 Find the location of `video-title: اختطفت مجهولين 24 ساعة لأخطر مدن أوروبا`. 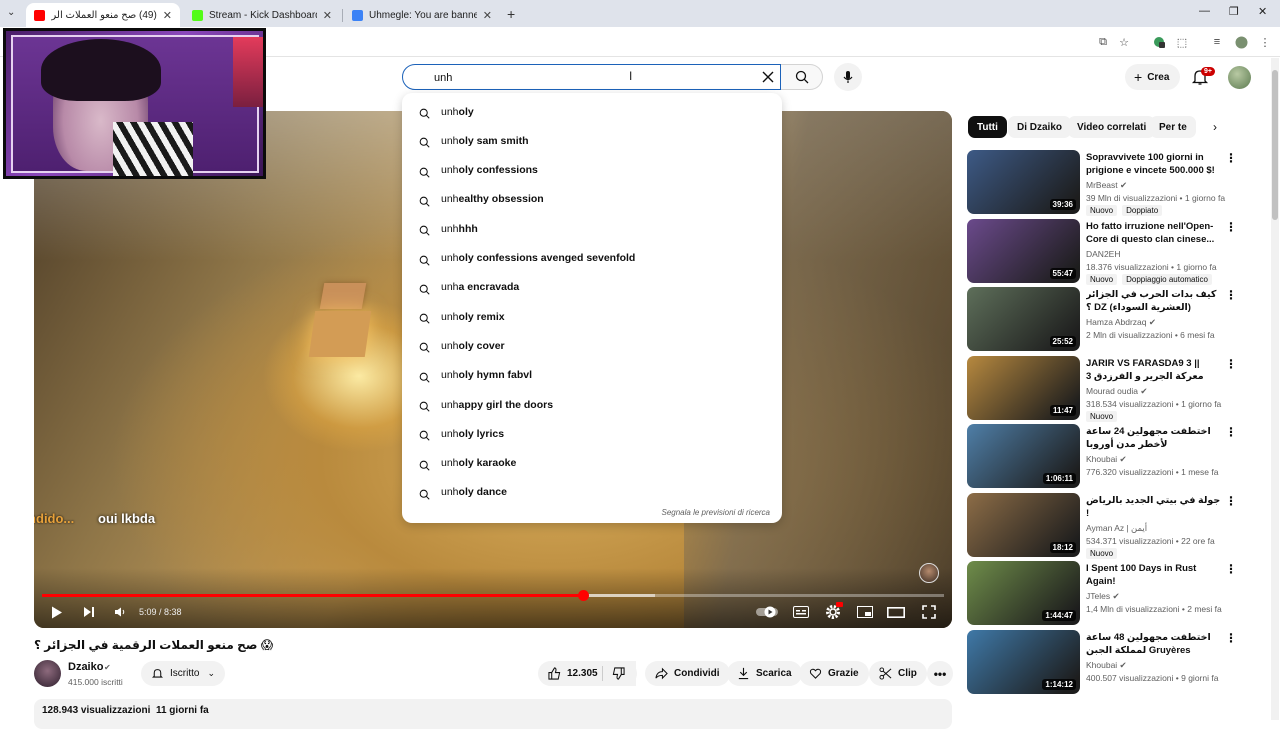

video-title: اختطفت مجهولين 24 ساعة لأخطر مدن أوروبا is located at coordinates (1153, 438).